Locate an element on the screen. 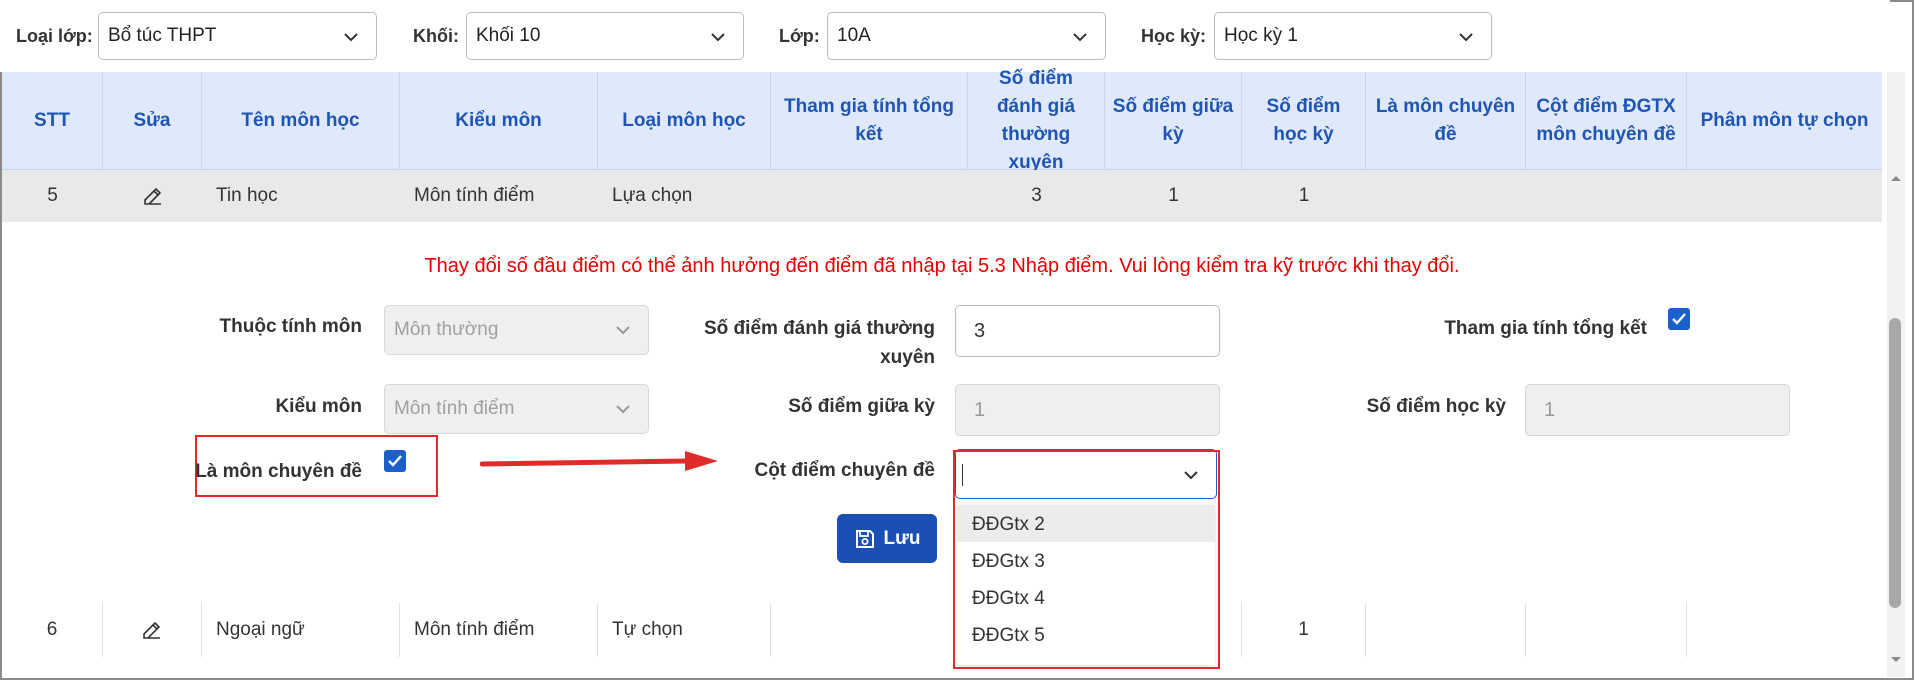  header-la-mon-chuyen-de: Là môn chuyên đề is located at coordinates (1446, 121).